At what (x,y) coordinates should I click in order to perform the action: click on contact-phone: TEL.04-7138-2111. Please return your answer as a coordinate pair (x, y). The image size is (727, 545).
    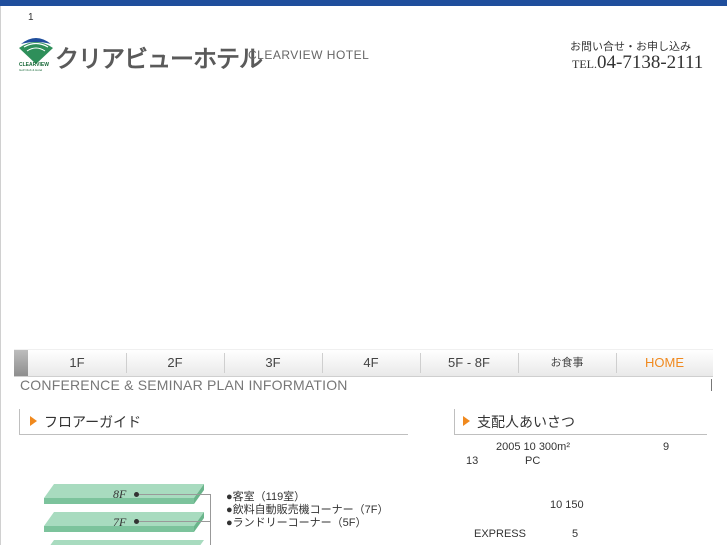
    Looking at the image, I should click on (637, 63).